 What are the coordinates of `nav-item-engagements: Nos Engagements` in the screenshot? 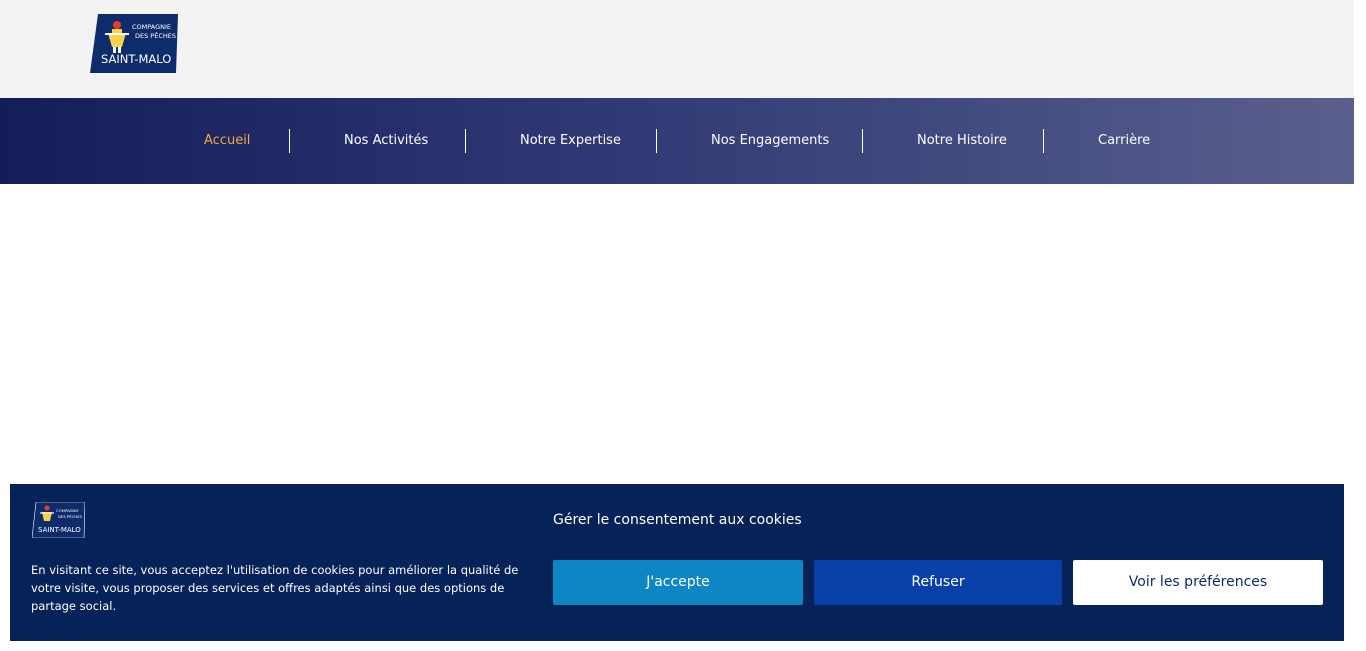 It's located at (770, 141).